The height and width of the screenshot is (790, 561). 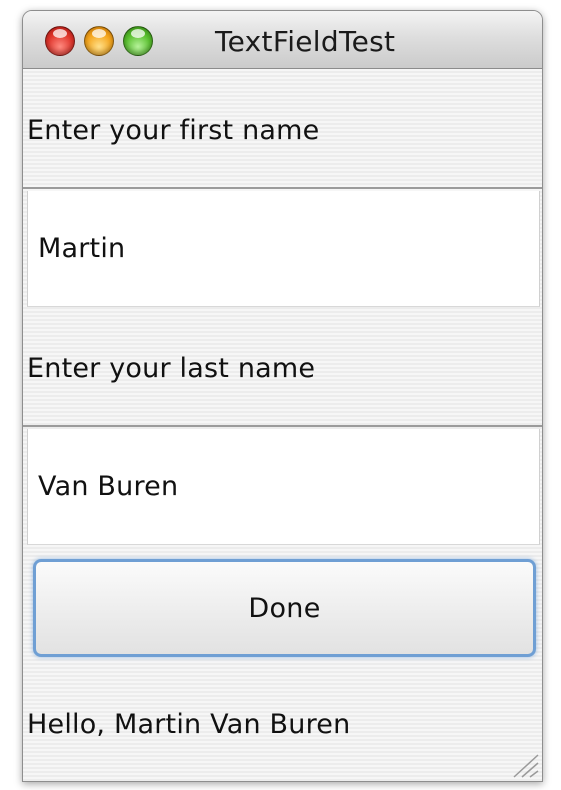 I want to click on title-bar: TextFieldTest, so click(x=282, y=40).